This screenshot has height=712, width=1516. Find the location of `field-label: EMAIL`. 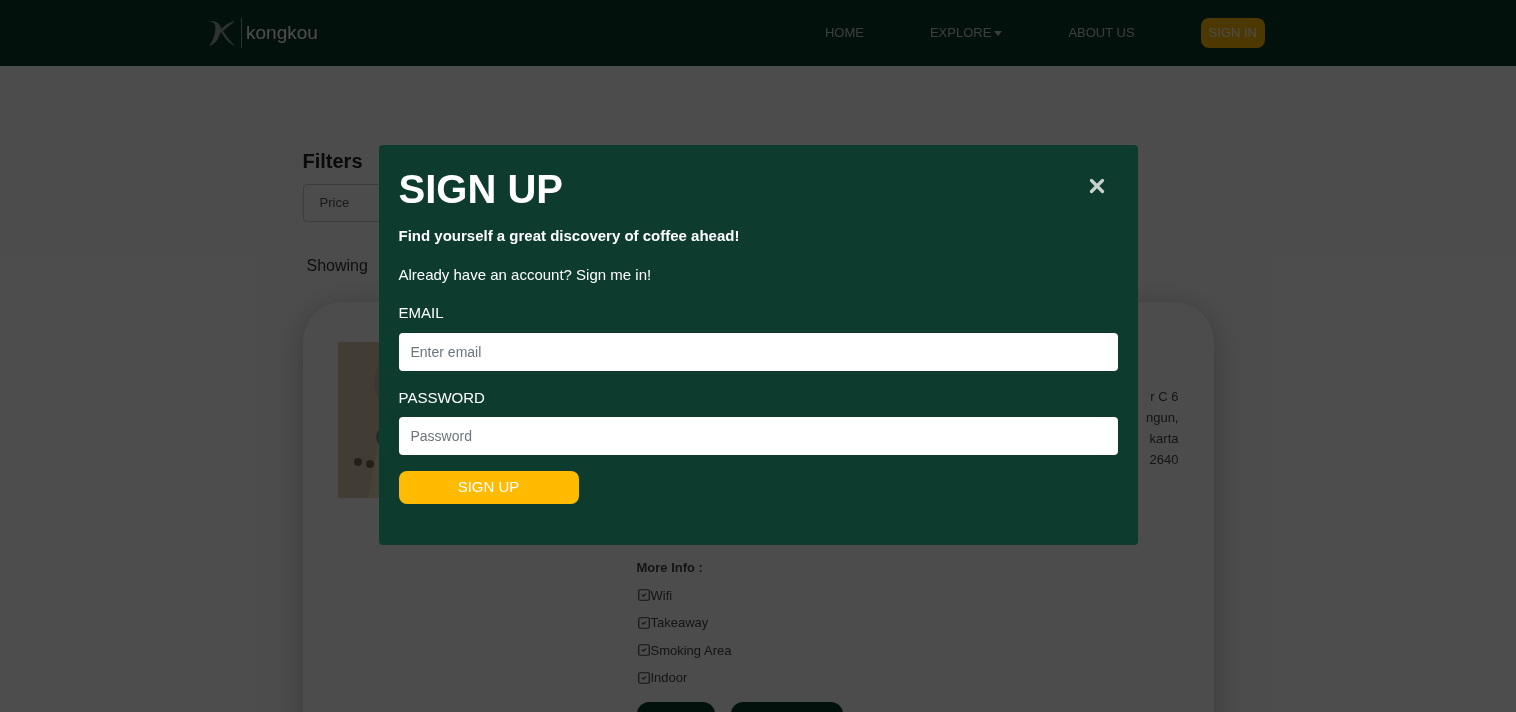

field-label: EMAIL is located at coordinates (421, 313).